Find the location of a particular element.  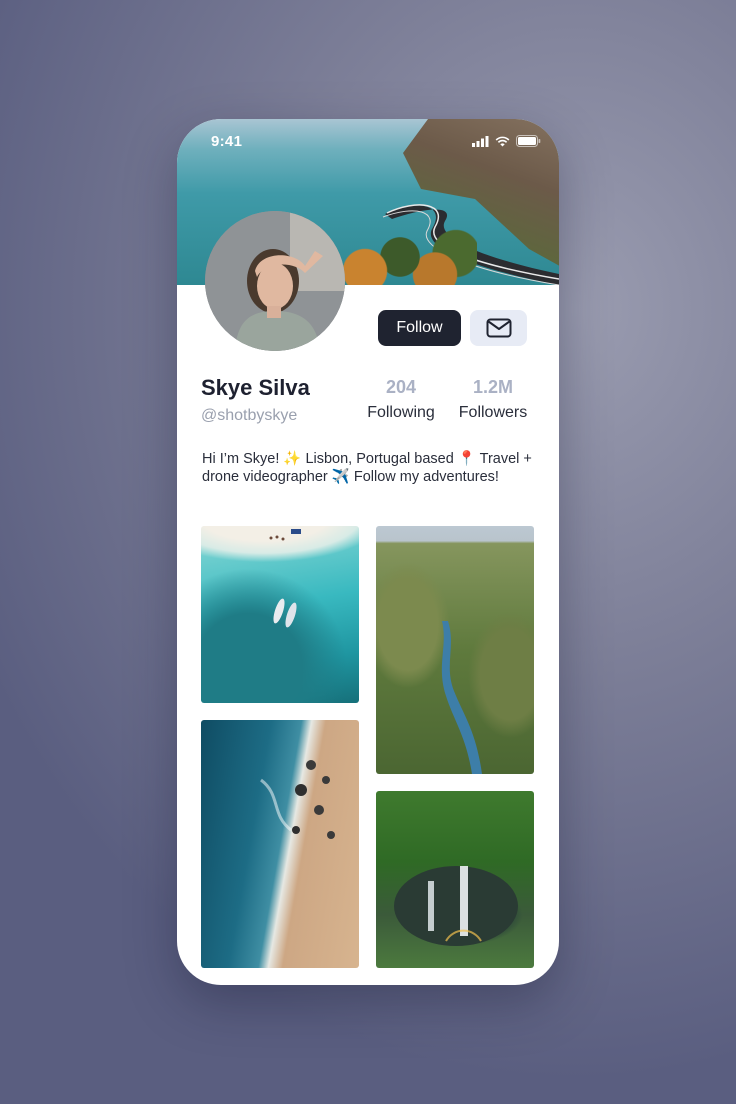

followers-stat: 1.2M Followers is located at coordinates (493, 399).